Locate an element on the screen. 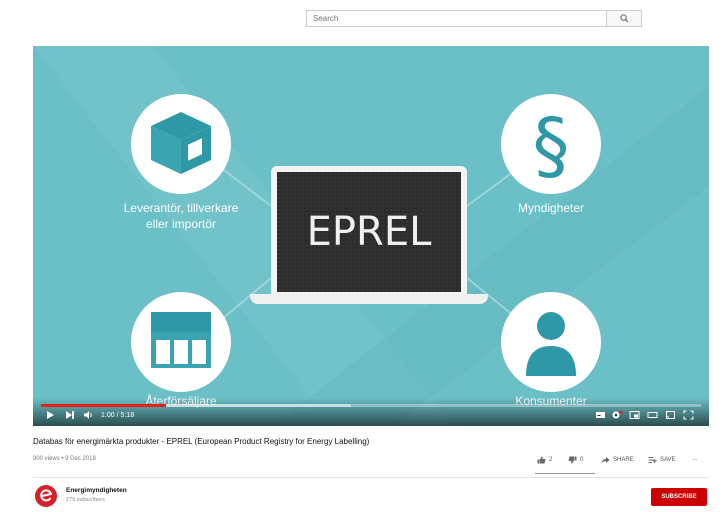  supplier-label: Leverantör, tillverkare eller importör is located at coordinates (181, 216).